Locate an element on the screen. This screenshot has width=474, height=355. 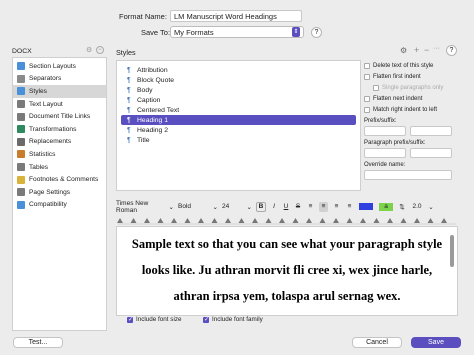
format-type-select: DOCX is located at coordinates (59, 51).